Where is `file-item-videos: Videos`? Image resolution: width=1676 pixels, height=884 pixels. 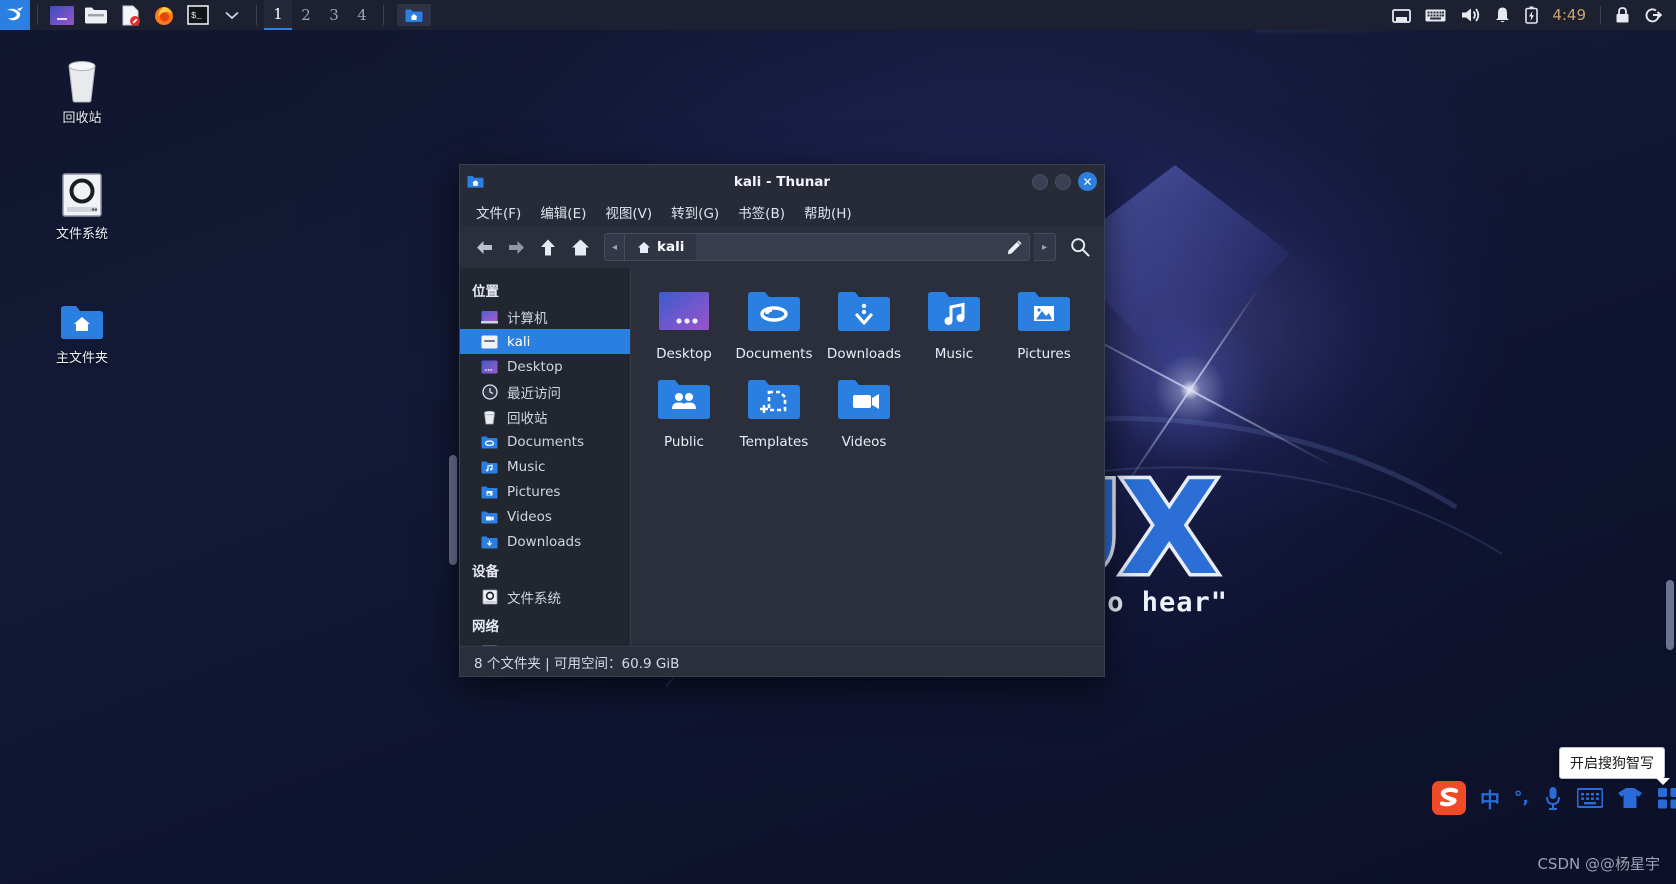 file-item-videos: Videos is located at coordinates (864, 412).